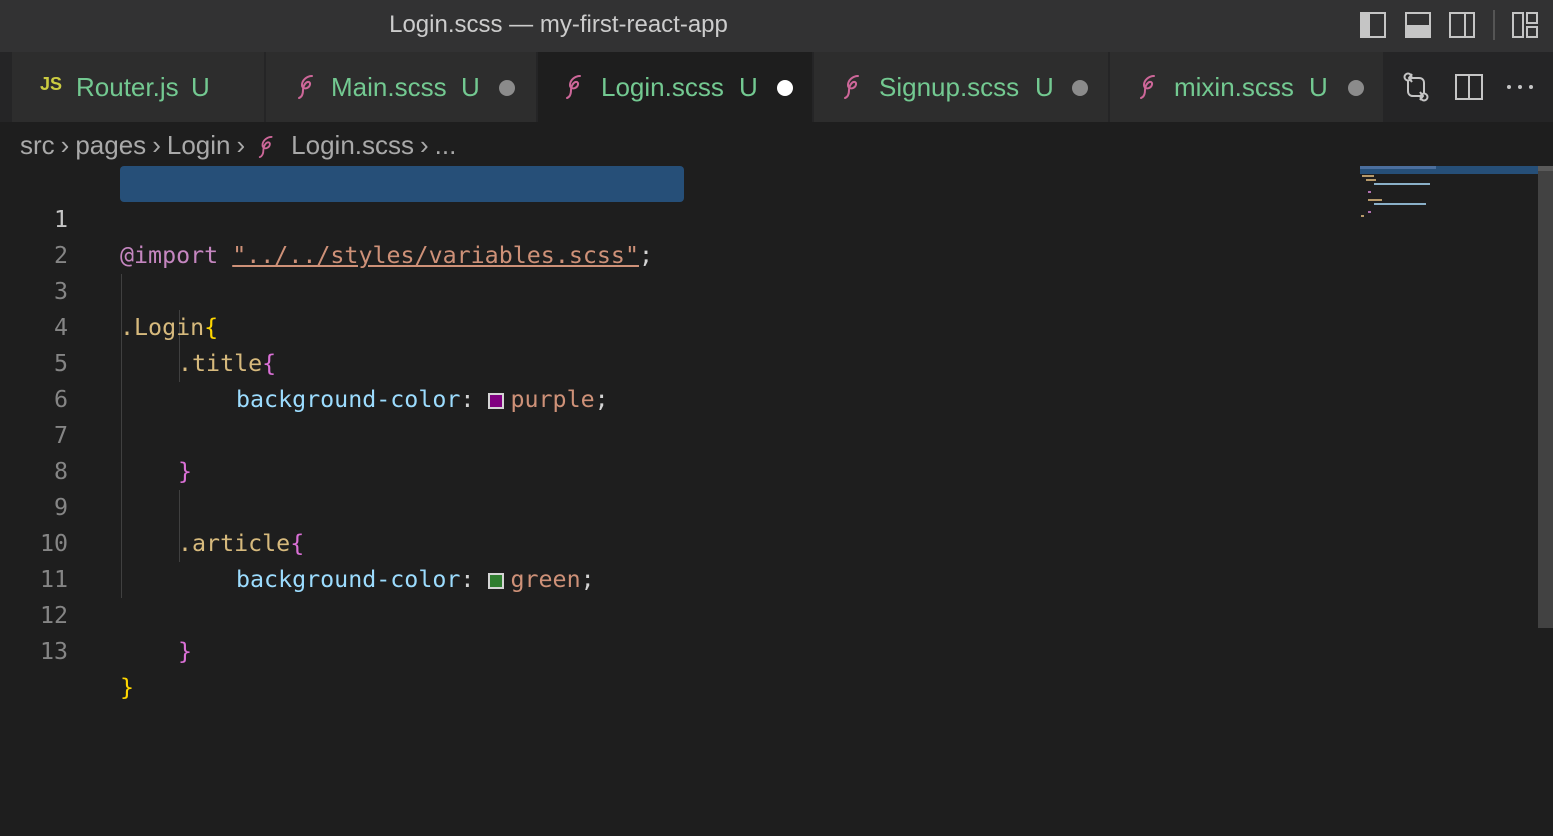  What do you see at coordinates (1398, 167) in the screenshot?
I see `minimap-selection` at bounding box center [1398, 167].